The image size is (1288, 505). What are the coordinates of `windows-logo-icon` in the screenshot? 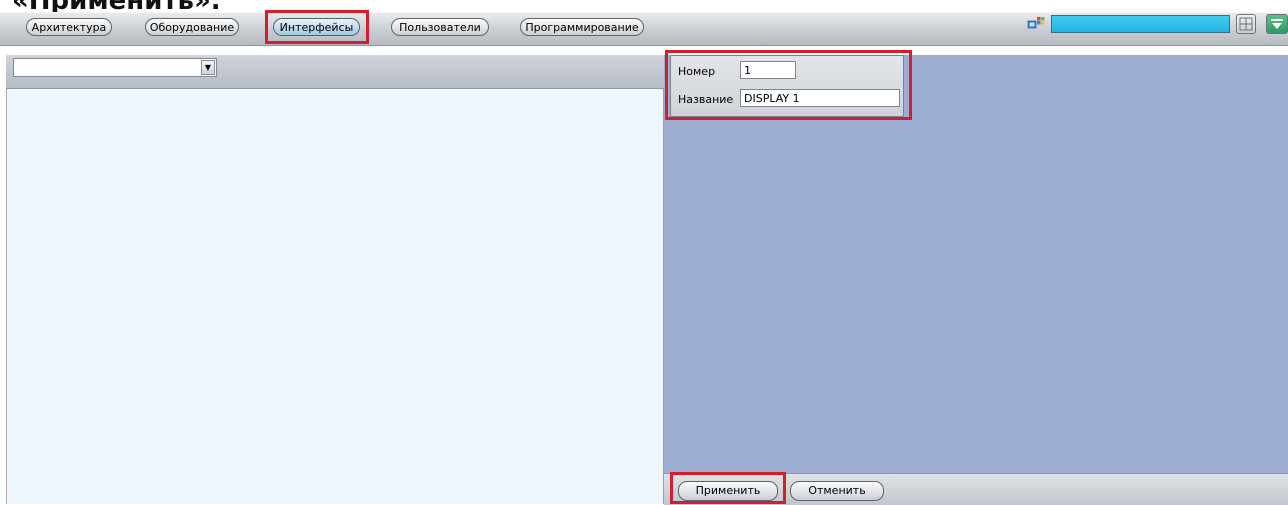 It's located at (1036, 23).